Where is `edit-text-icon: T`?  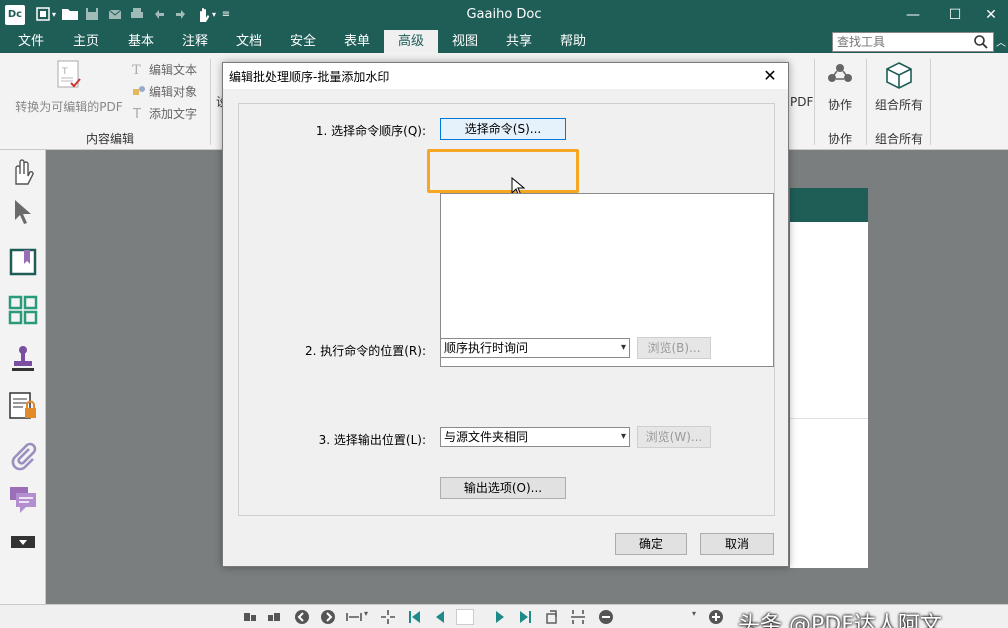 edit-text-icon: T is located at coordinates (139, 70).